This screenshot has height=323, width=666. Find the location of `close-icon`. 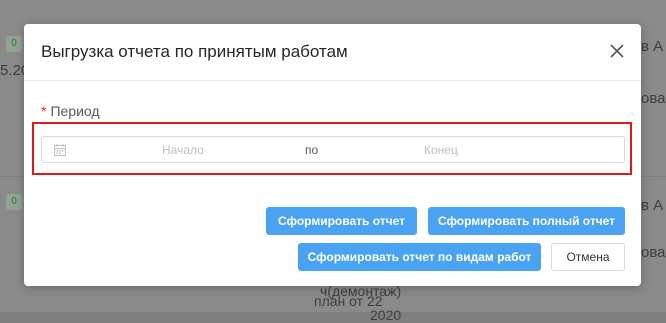

close-icon is located at coordinates (617, 51).